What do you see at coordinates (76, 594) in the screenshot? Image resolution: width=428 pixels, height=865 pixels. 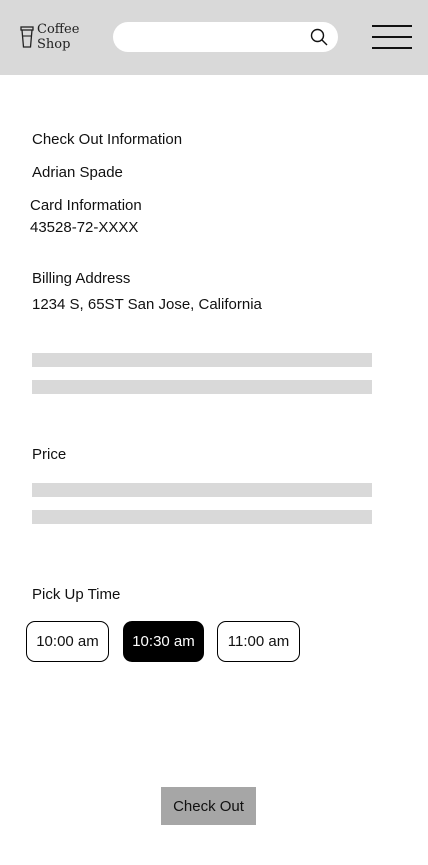 I see `pickup-time-label: Pick Up Time` at bounding box center [76, 594].